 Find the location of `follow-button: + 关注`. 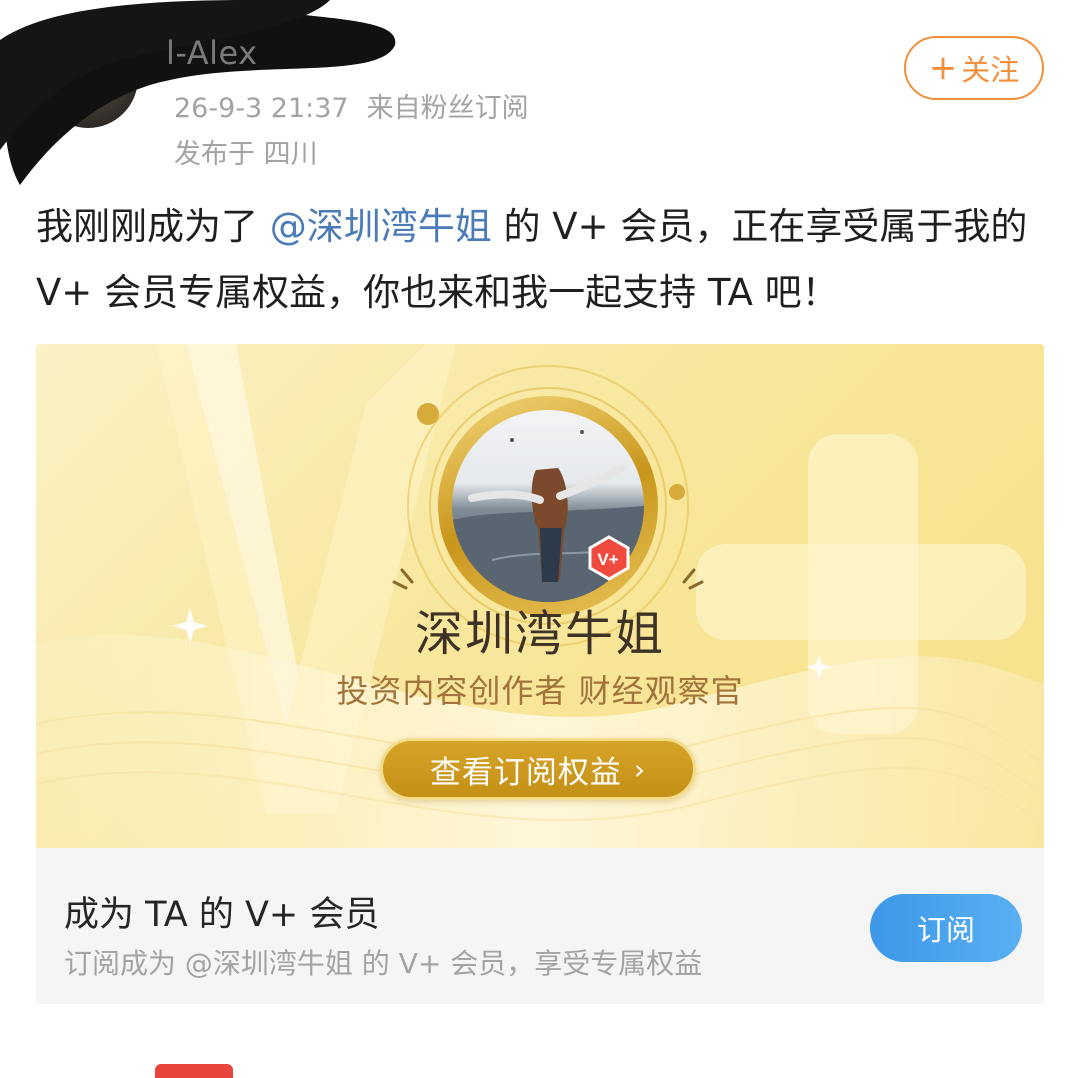

follow-button: + 关注 is located at coordinates (974, 68).